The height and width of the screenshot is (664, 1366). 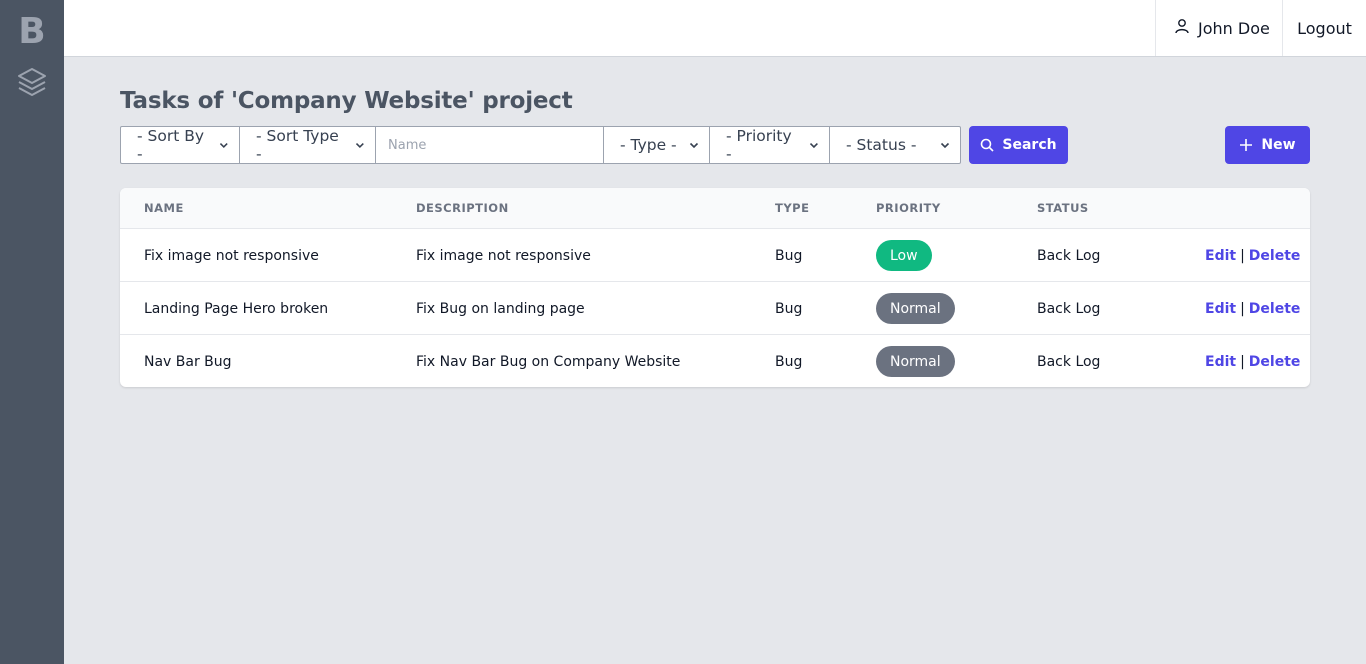 I want to click on user-name: John Doe, so click(x=1234, y=28).